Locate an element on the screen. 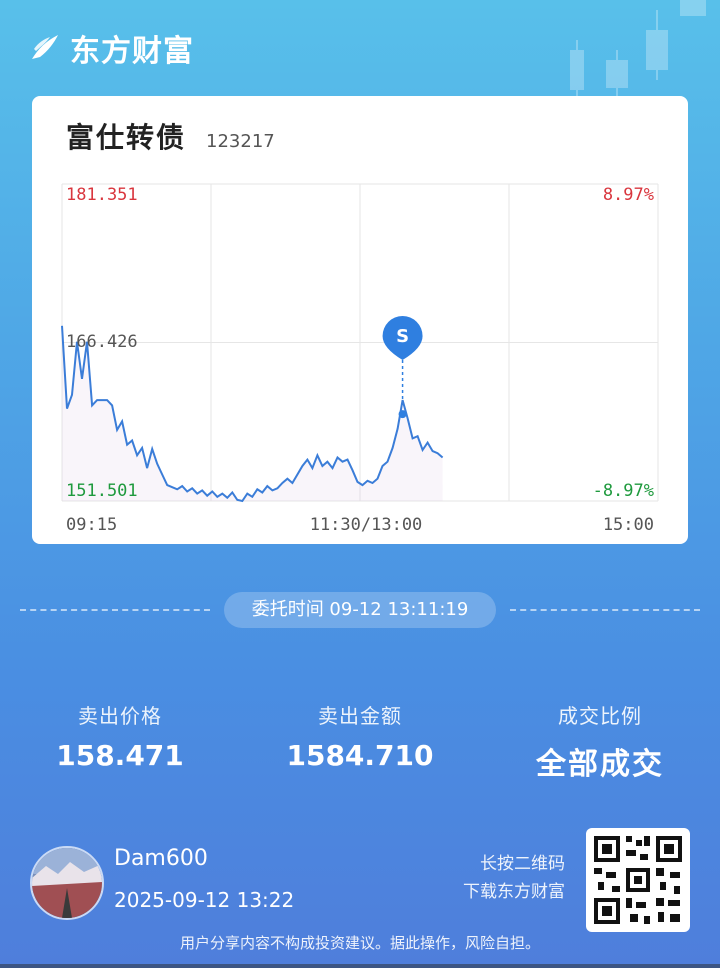 This screenshot has width=720, height=968. app-header: 东方财富 is located at coordinates (111, 48).